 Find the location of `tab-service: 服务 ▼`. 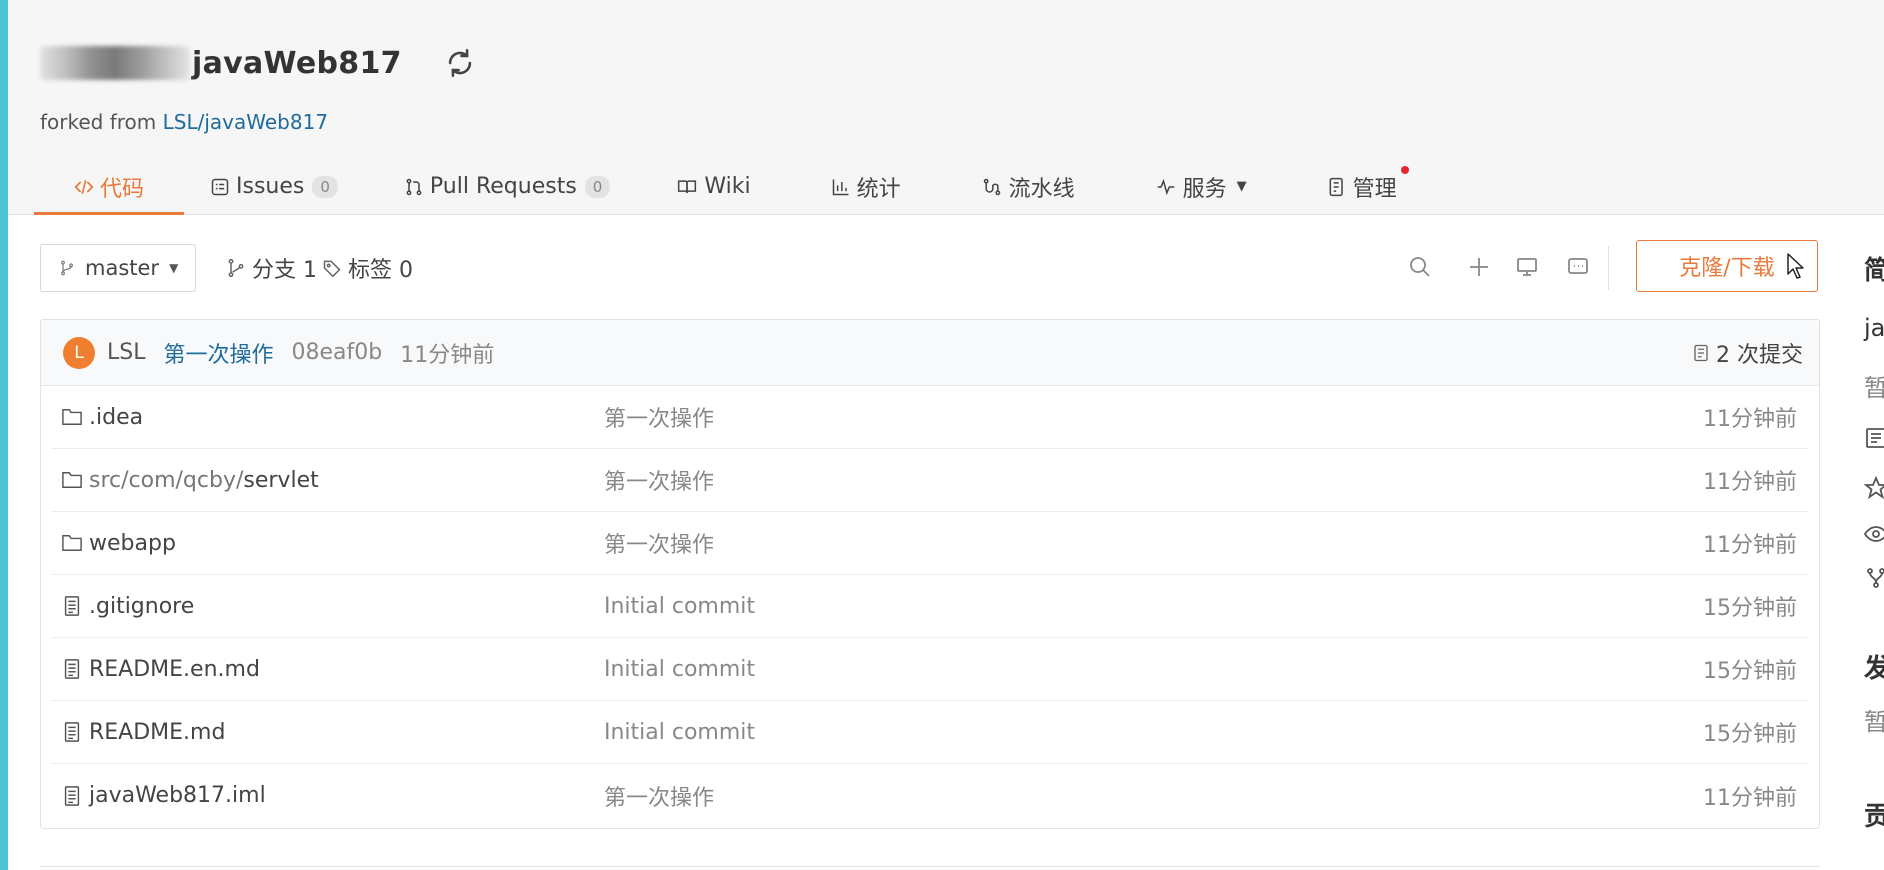

tab-service: 服务 ▼ is located at coordinates (1201, 186).